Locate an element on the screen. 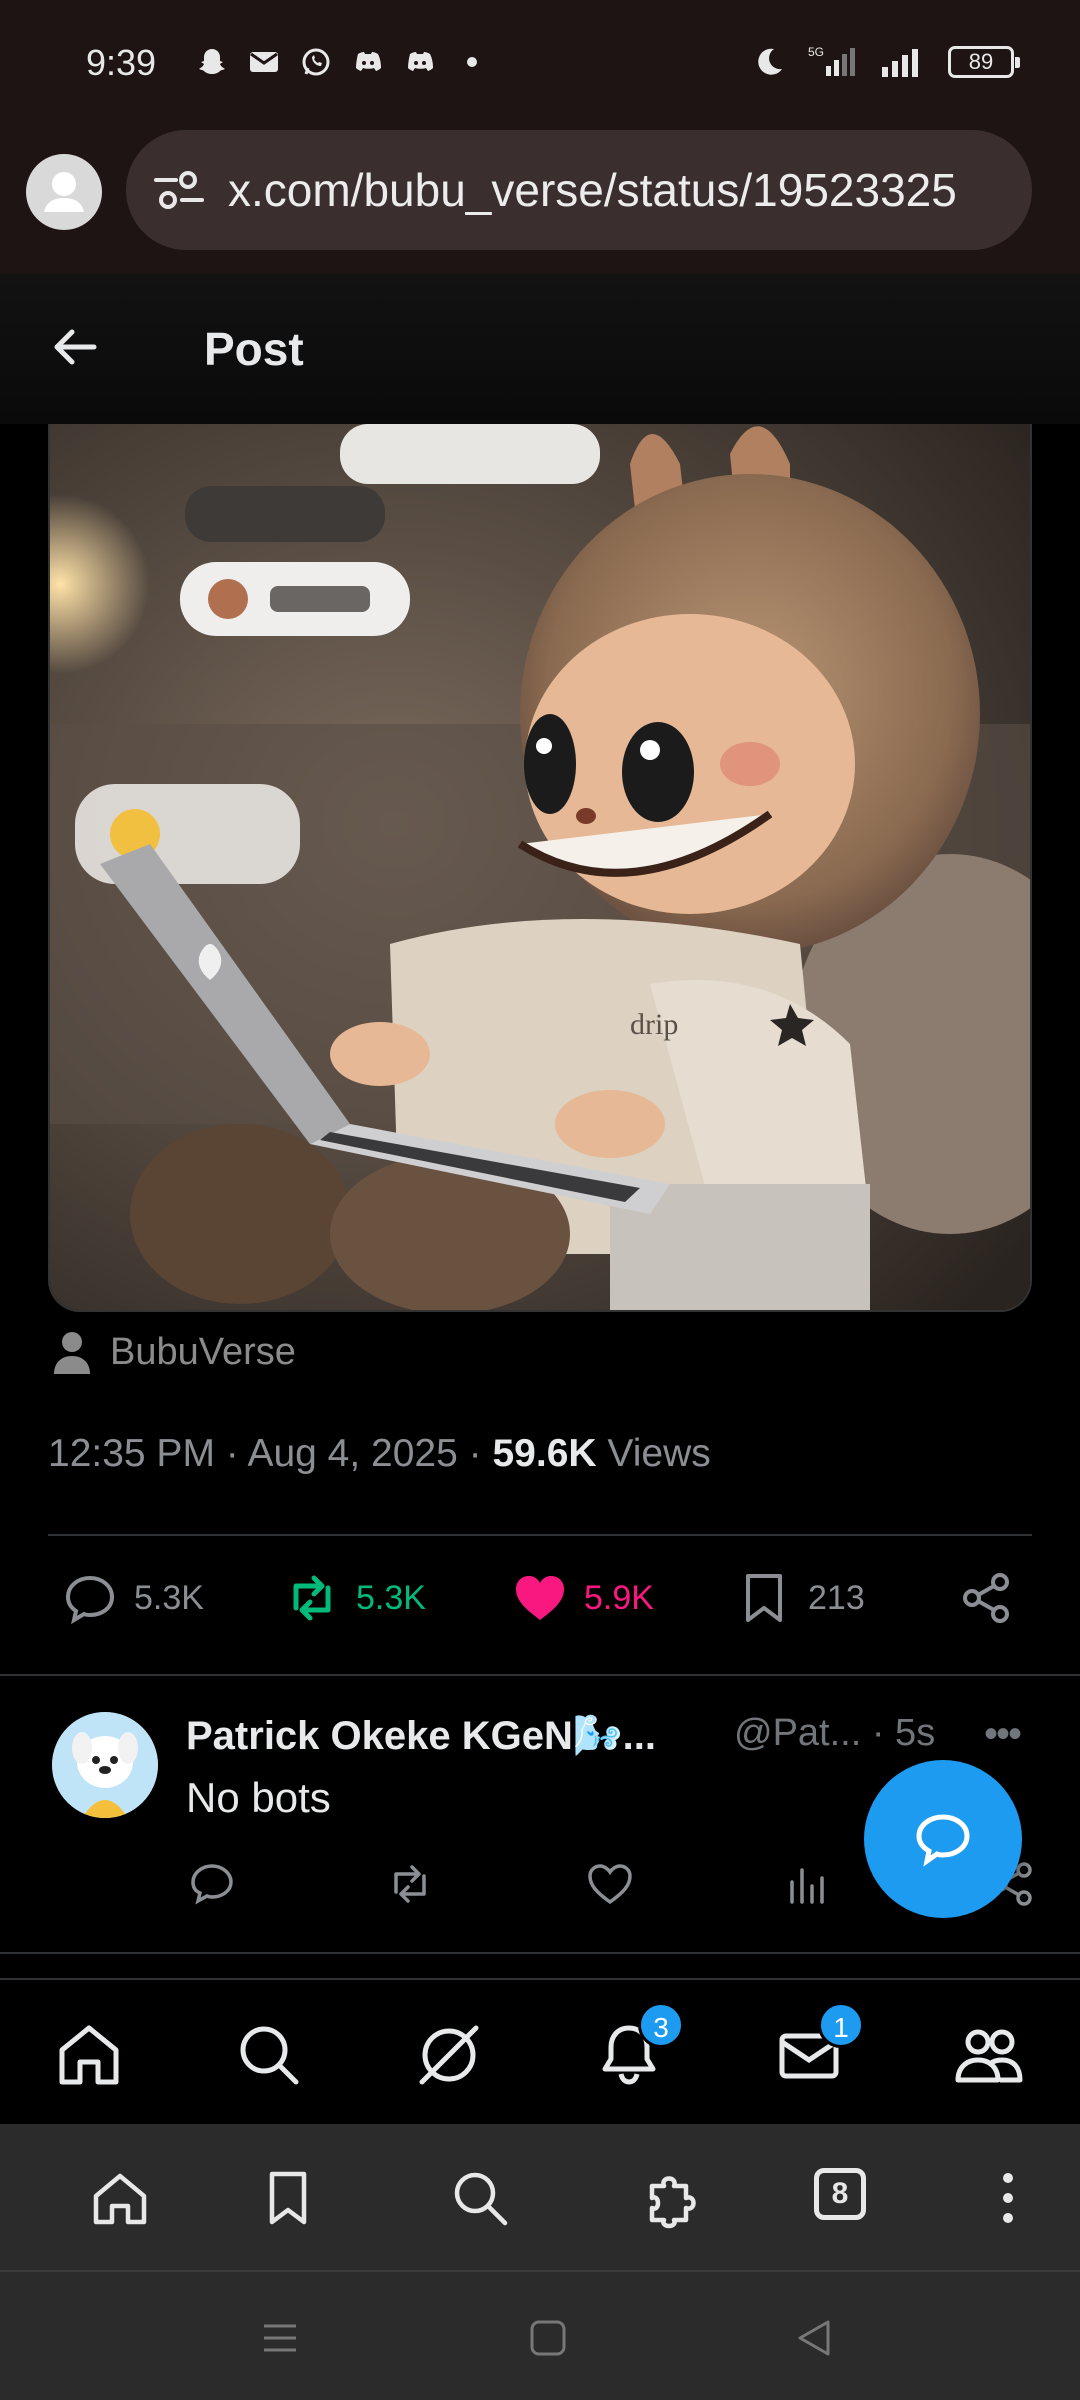 The width and height of the screenshot is (1080, 2400). notifications-badge: 3 is located at coordinates (661, 2025).